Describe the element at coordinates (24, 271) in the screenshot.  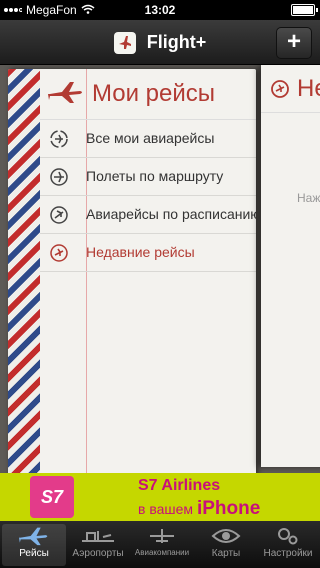
I see `airmail-stripe` at that location.